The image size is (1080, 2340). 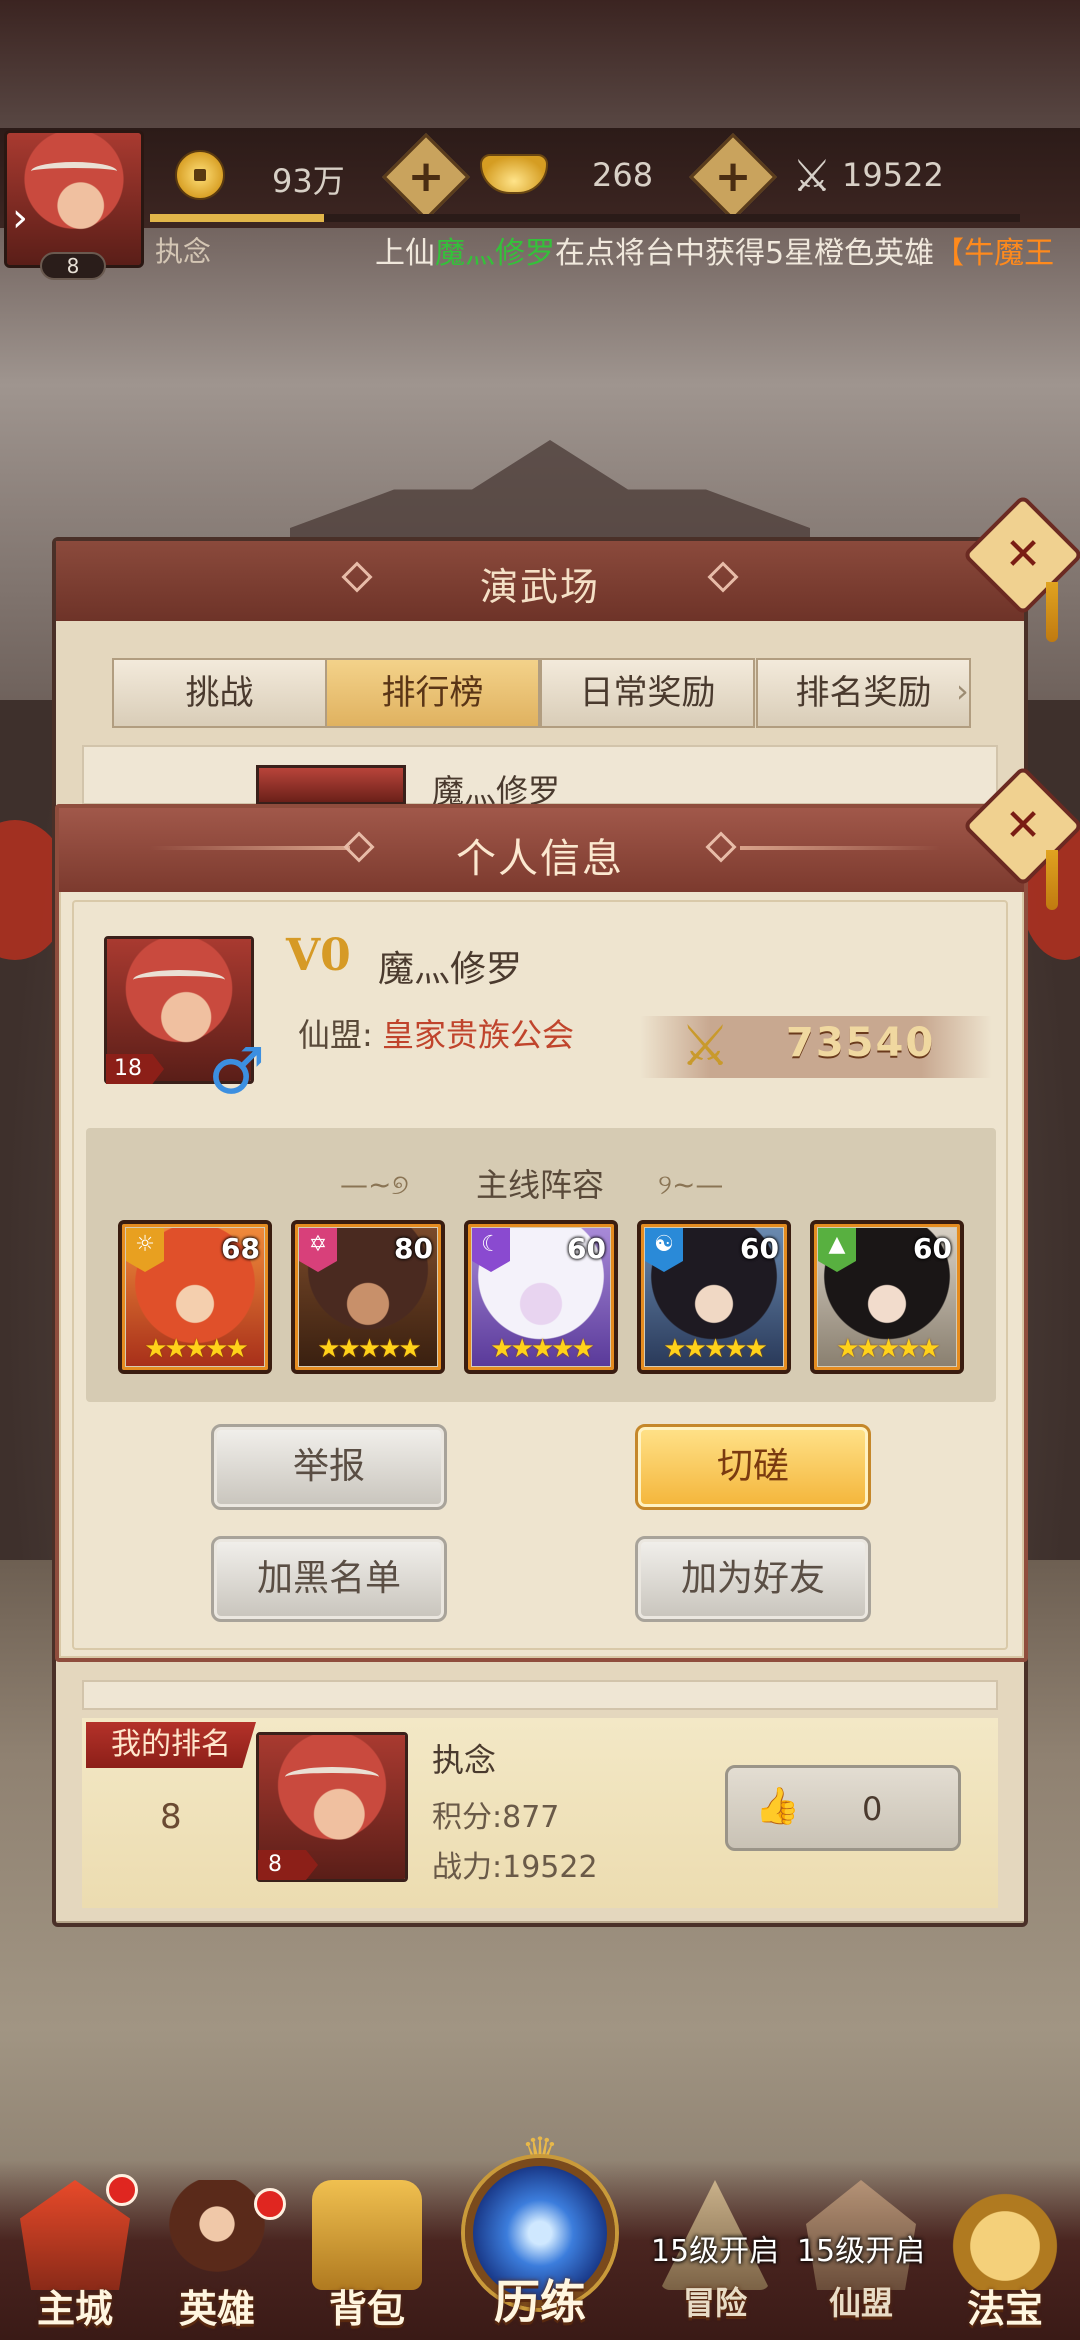 What do you see at coordinates (496, 1817) in the screenshot?
I see `my-score: 积分:877` at bounding box center [496, 1817].